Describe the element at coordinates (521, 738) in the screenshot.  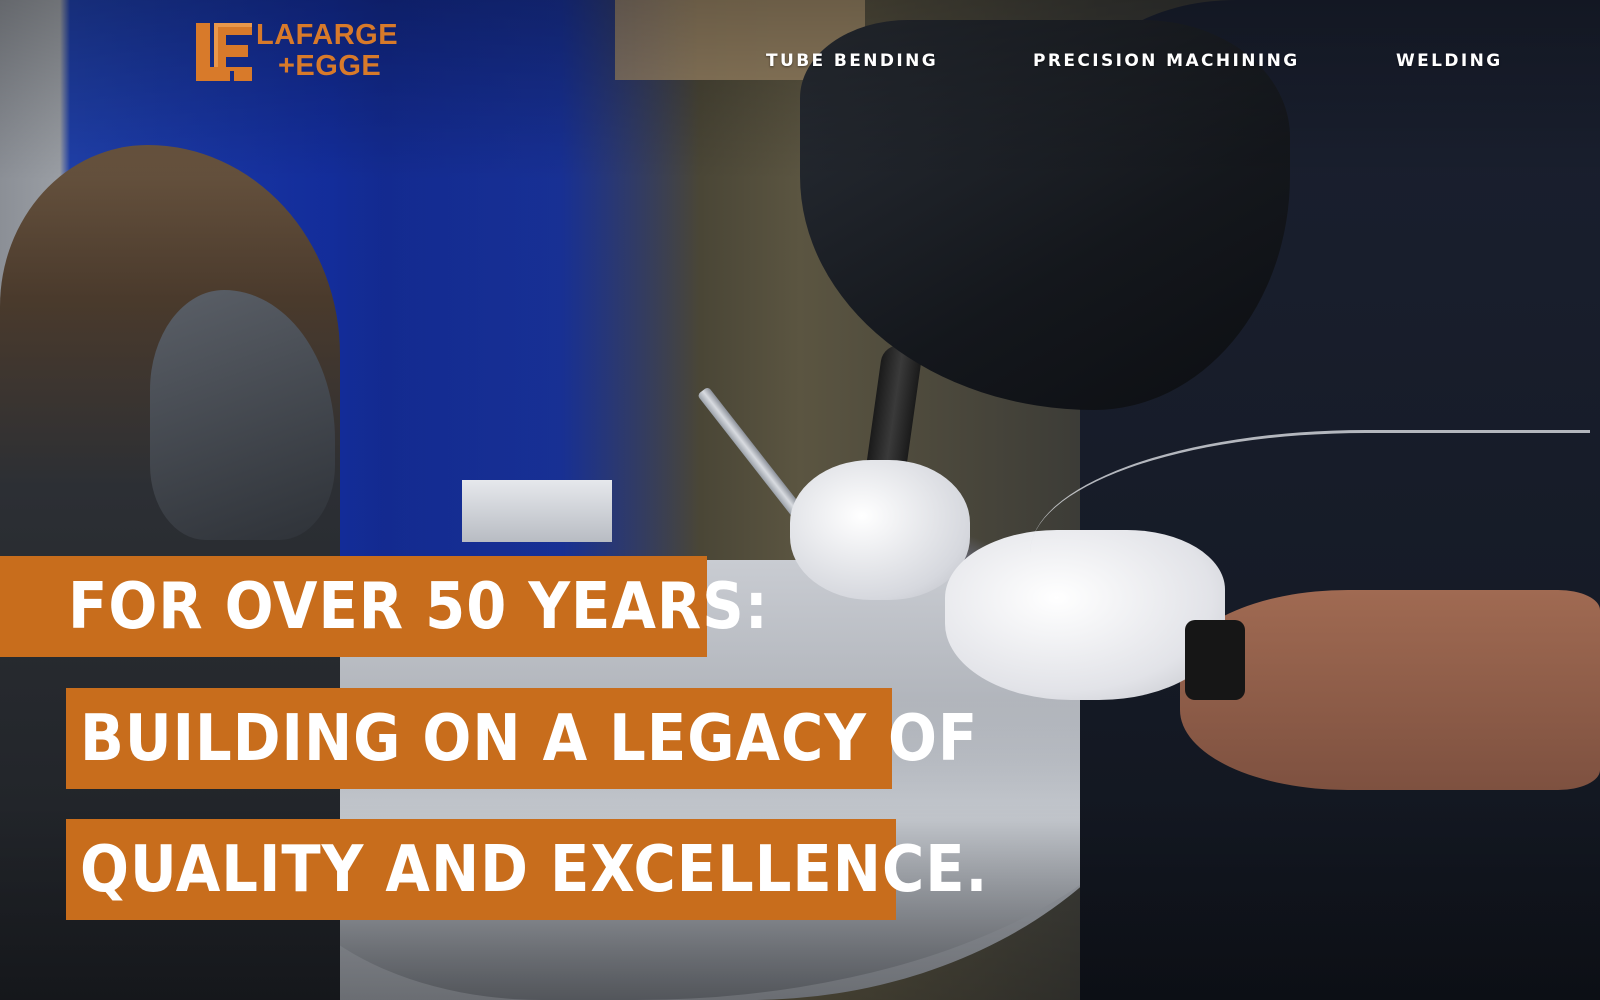
I see `headline-line-2: BUILDING ON A LEGACY OF` at that location.